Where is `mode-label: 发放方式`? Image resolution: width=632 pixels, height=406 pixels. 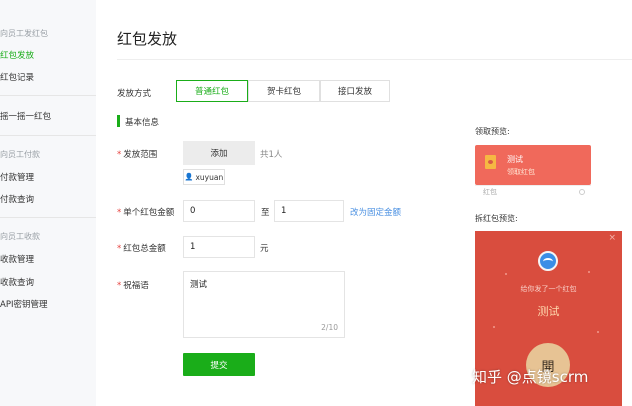 mode-label: 发放方式 is located at coordinates (134, 94).